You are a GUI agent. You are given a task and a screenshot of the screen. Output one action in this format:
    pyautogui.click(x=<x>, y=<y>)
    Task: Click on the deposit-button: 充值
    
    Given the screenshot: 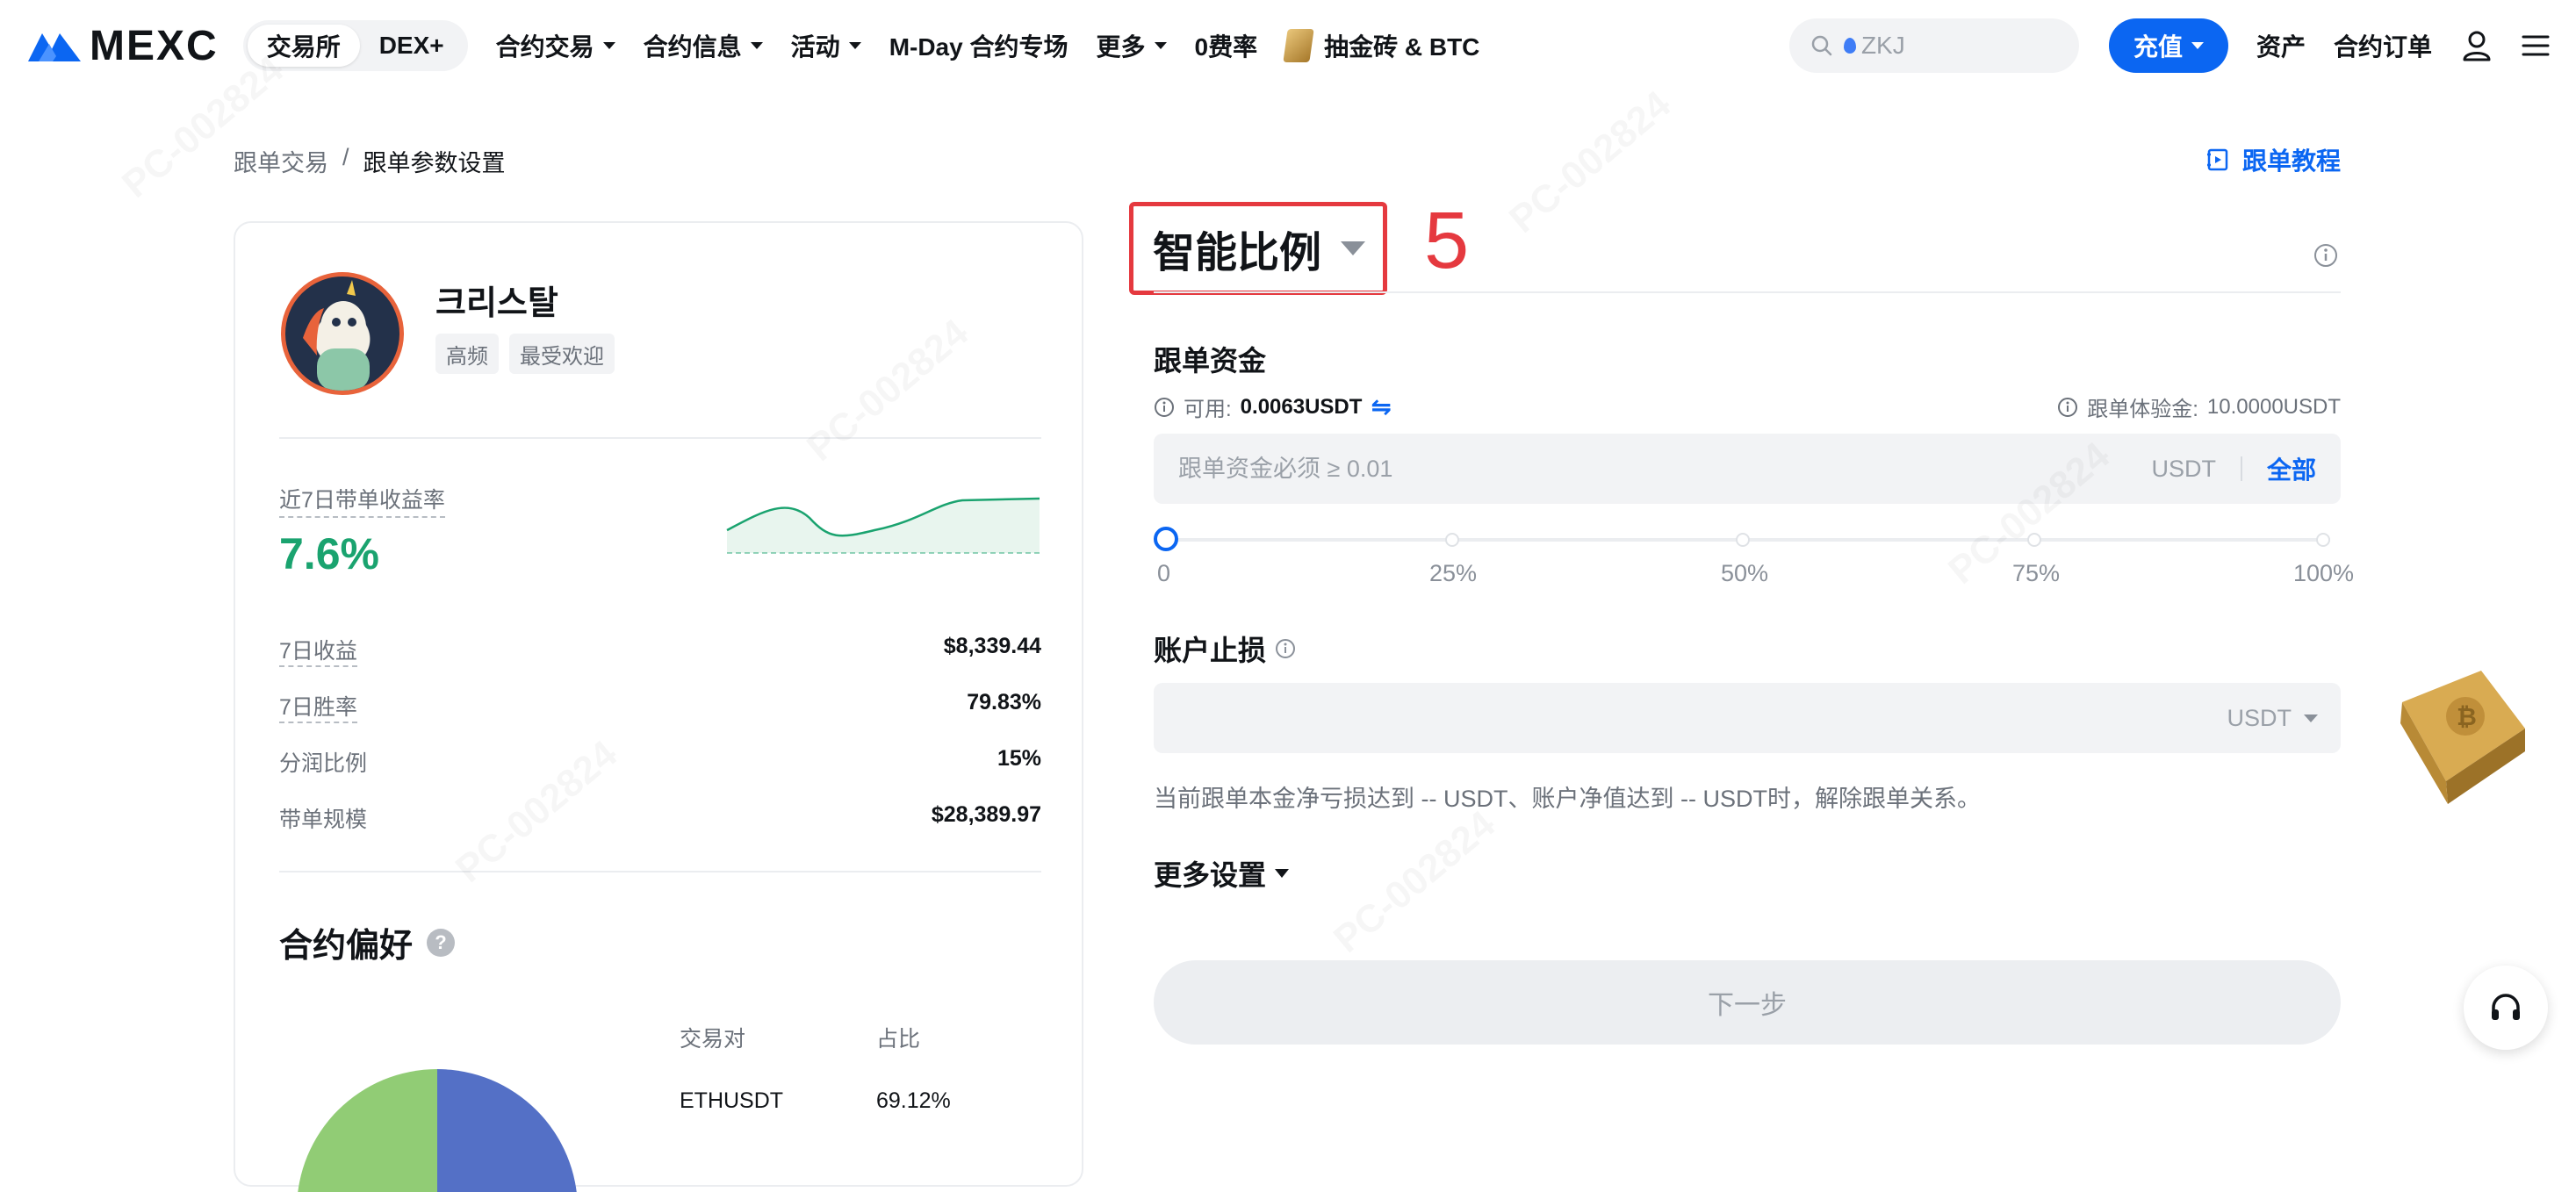 What is the action you would take?
    pyautogui.click(x=2168, y=45)
    